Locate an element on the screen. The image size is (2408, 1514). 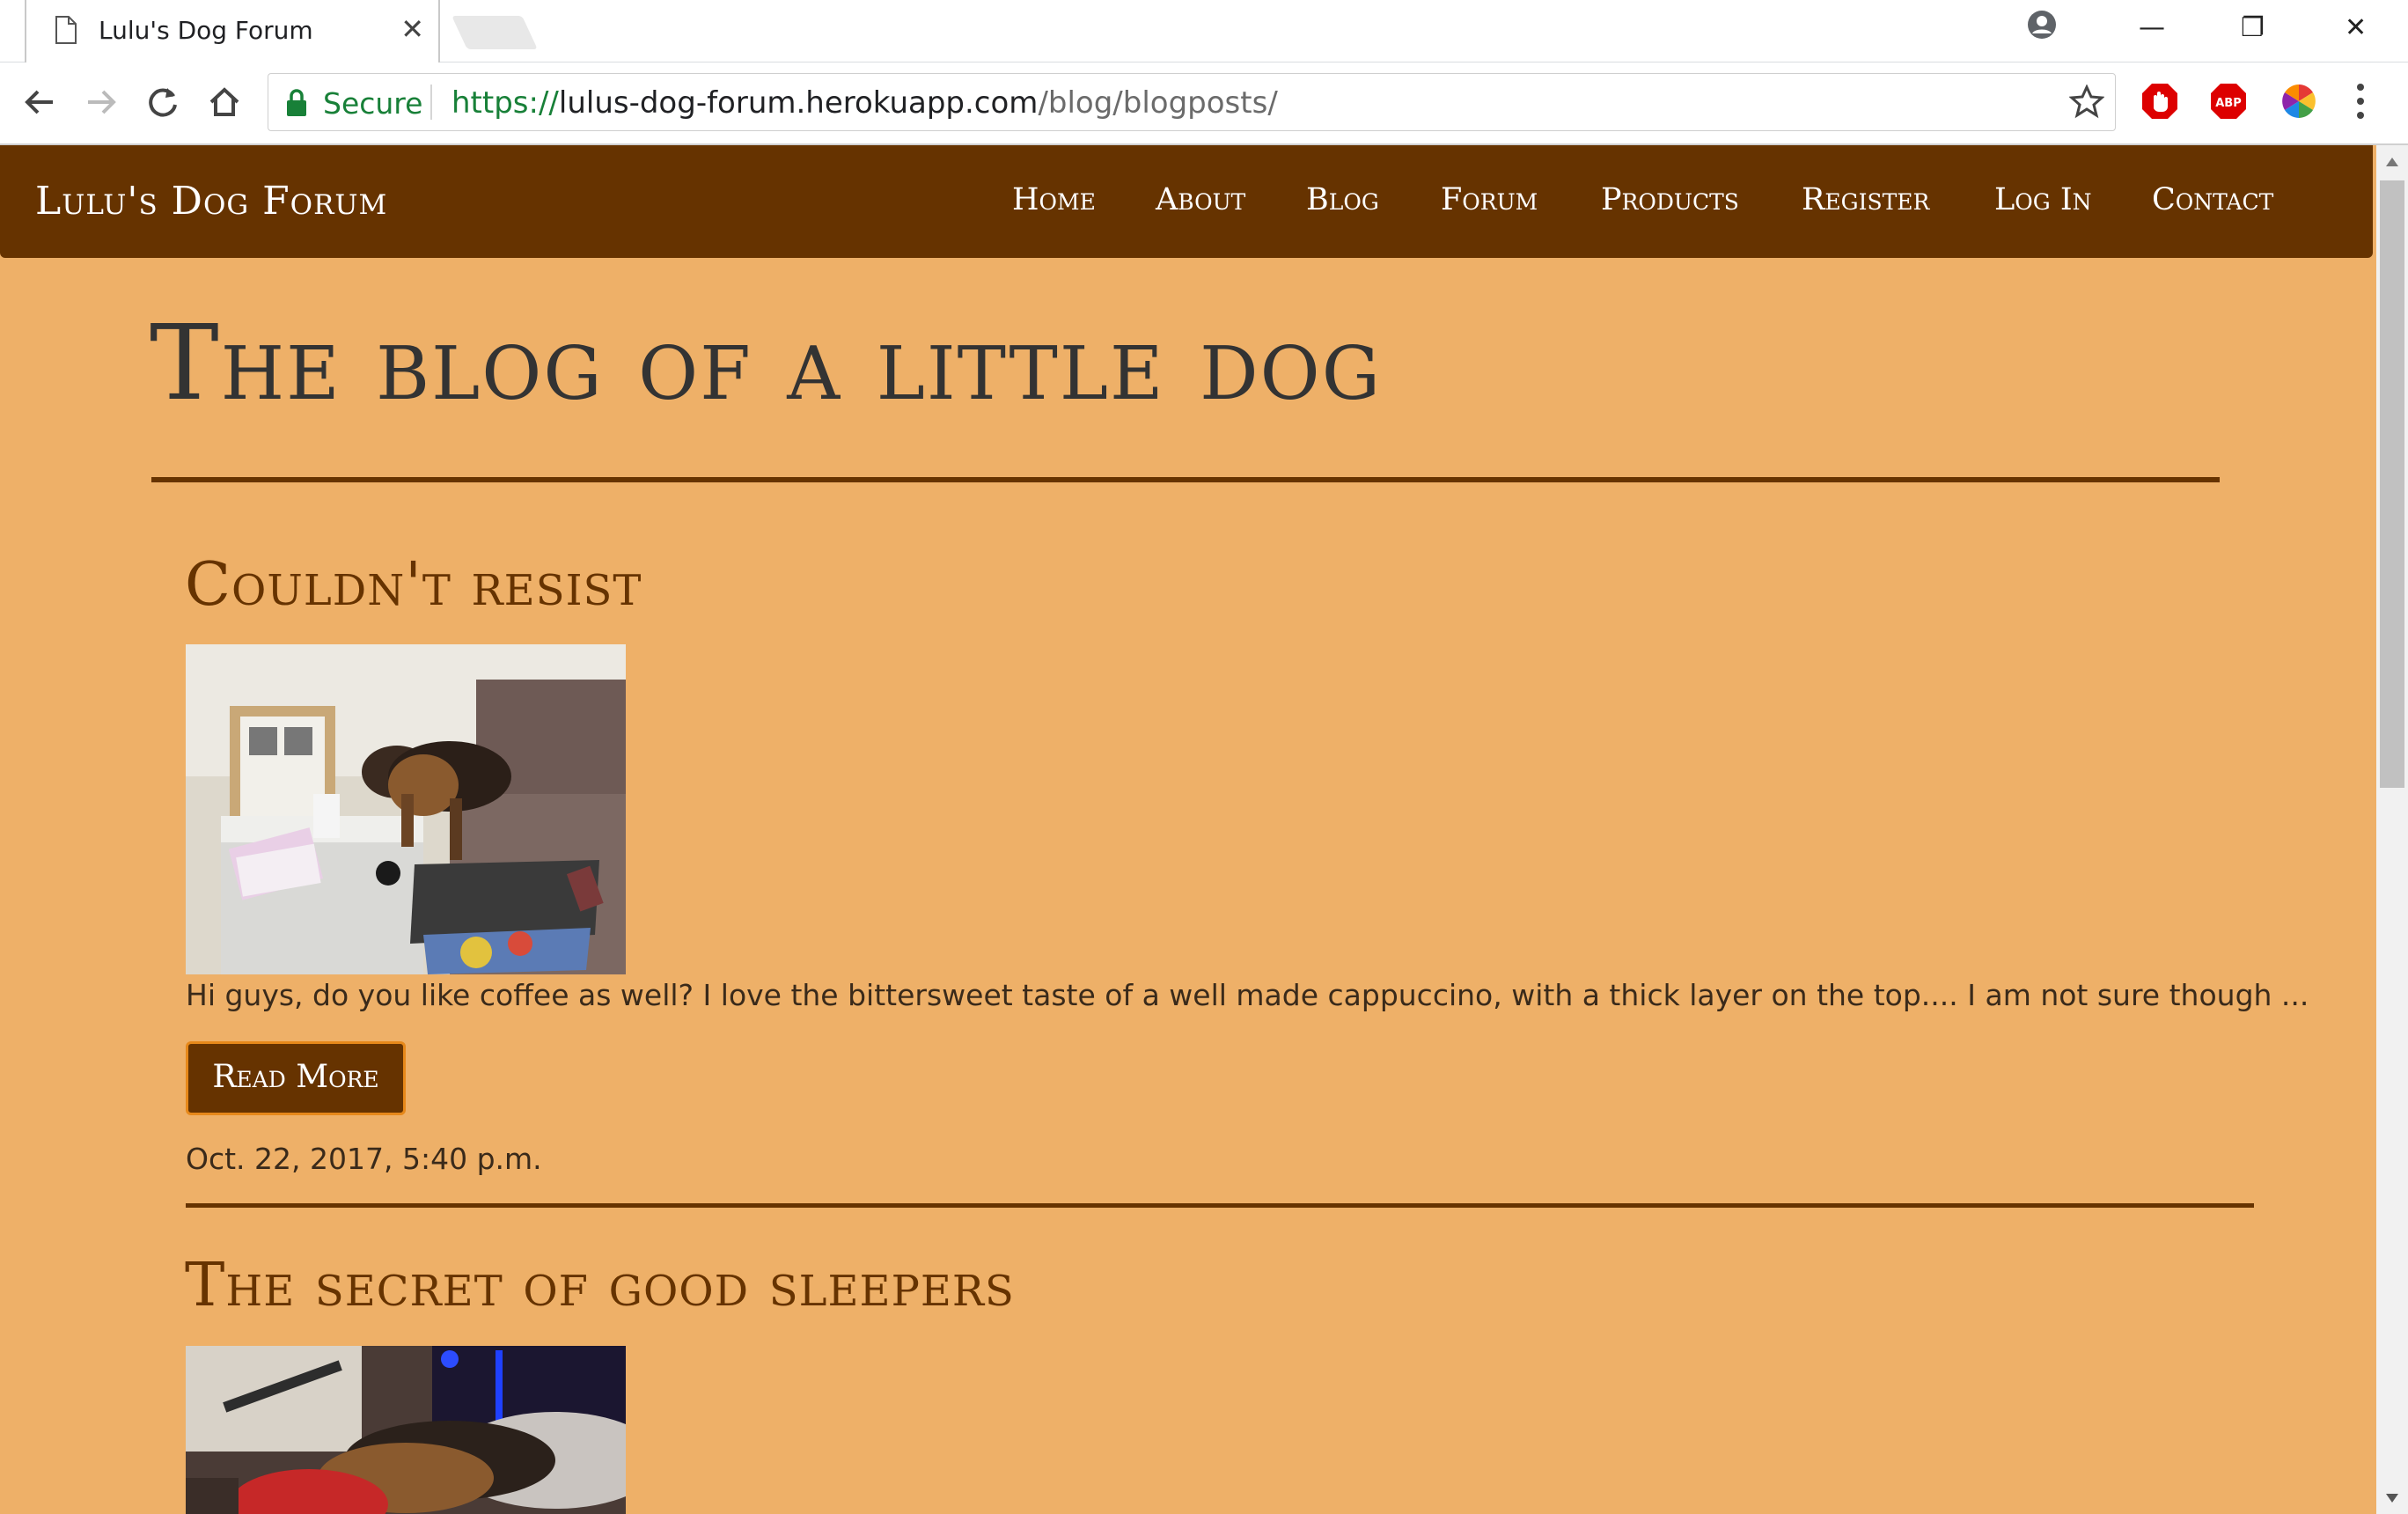
new-tab-button is located at coordinates (495, 32).